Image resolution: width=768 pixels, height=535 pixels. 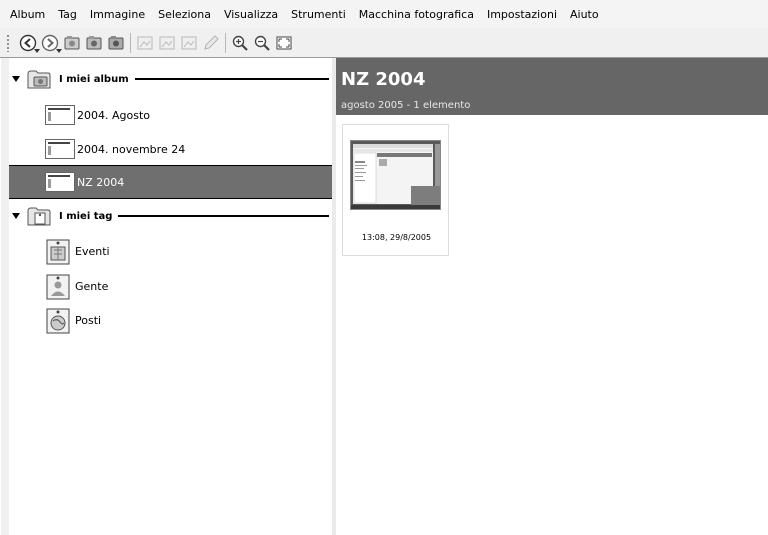 What do you see at coordinates (58, 252) in the screenshot?
I see `events-tag-icon` at bounding box center [58, 252].